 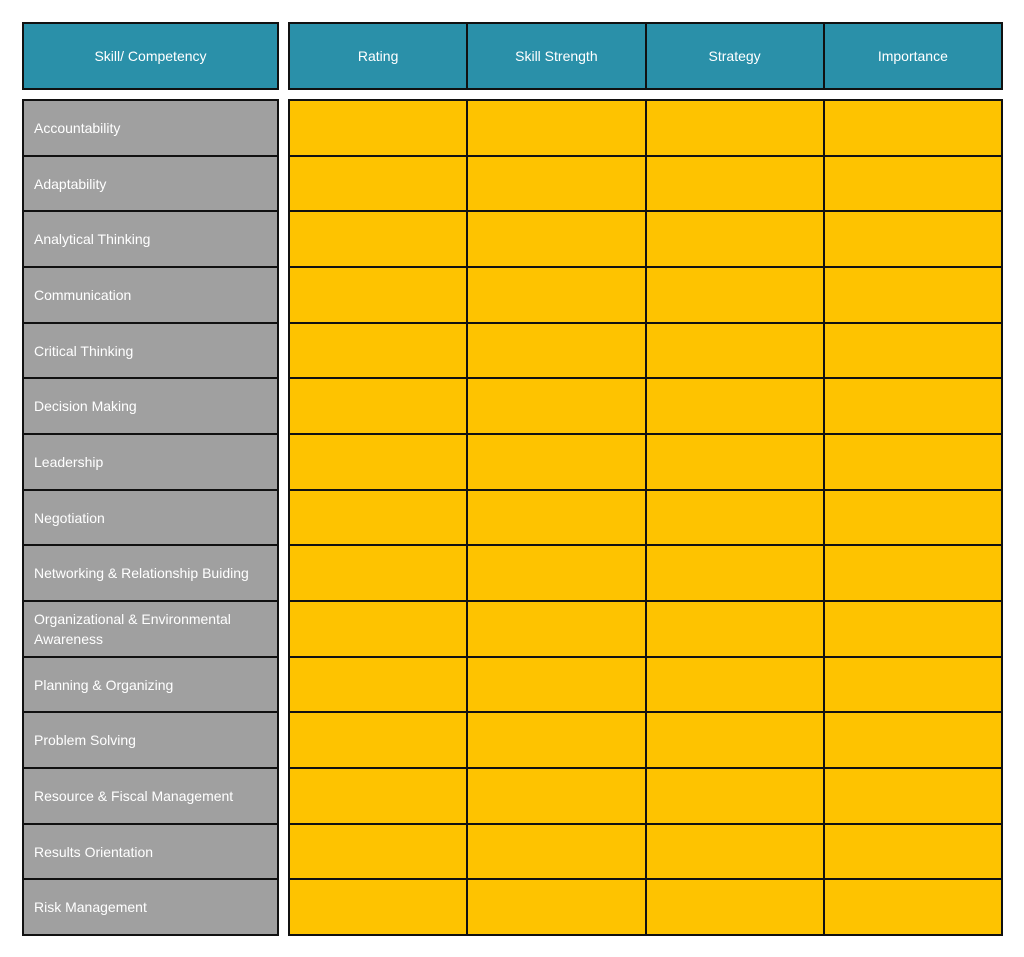 What do you see at coordinates (555, 56) in the screenshot?
I see `header-skill-strength: Skill Strength` at bounding box center [555, 56].